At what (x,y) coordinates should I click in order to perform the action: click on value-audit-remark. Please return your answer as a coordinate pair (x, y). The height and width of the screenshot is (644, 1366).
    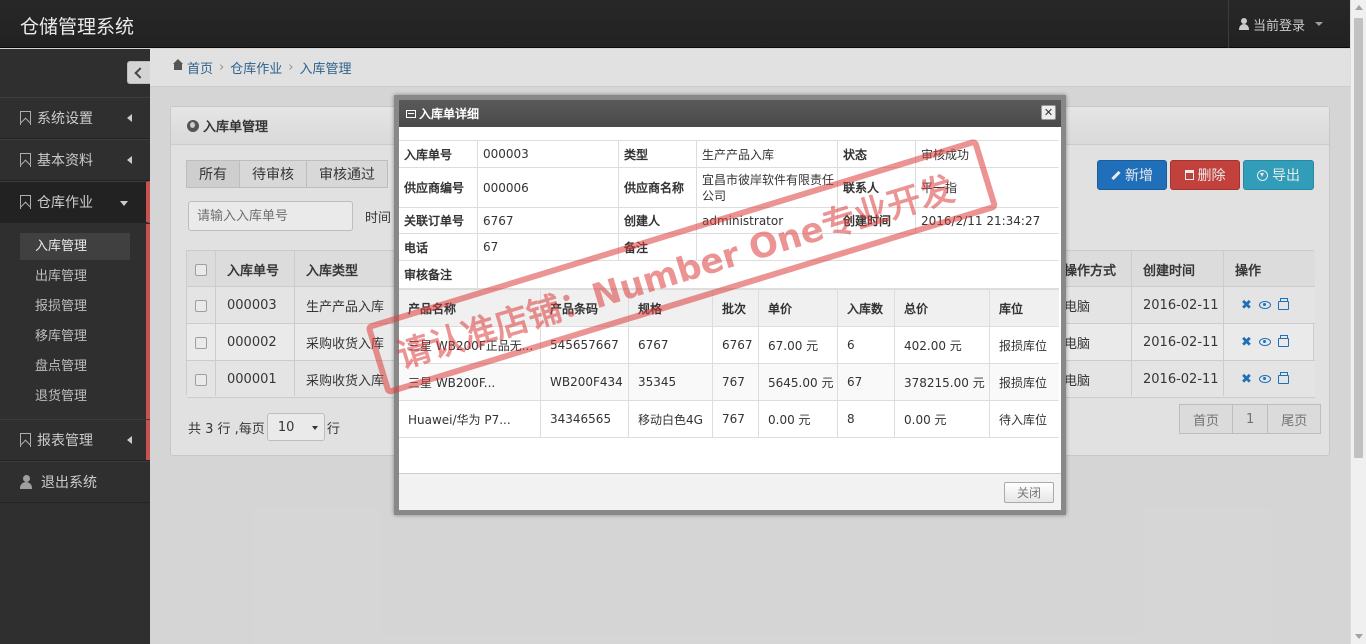
    Looking at the image, I should click on (768, 274).